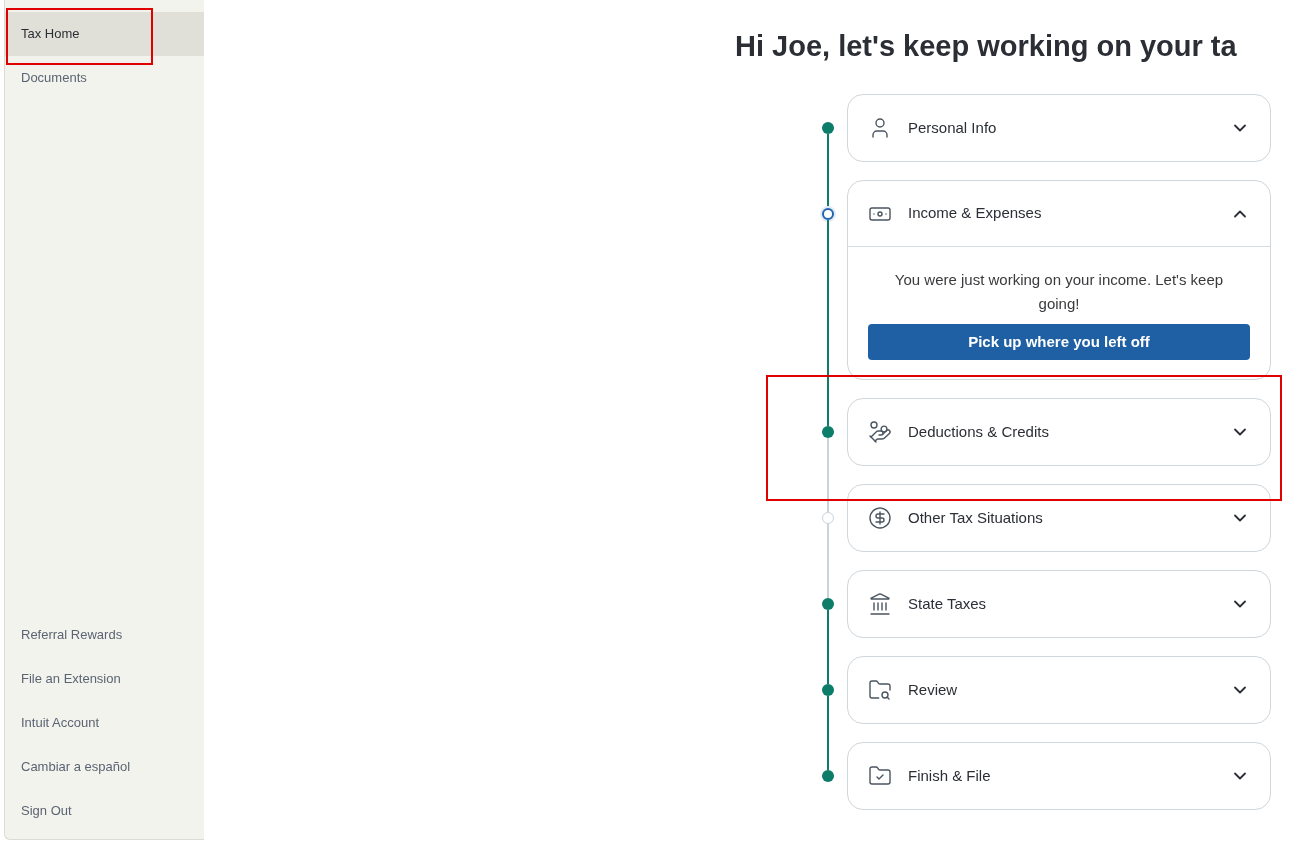  Describe the element at coordinates (104, 767) in the screenshot. I see `sidebar-link: Cambiar a español` at that location.